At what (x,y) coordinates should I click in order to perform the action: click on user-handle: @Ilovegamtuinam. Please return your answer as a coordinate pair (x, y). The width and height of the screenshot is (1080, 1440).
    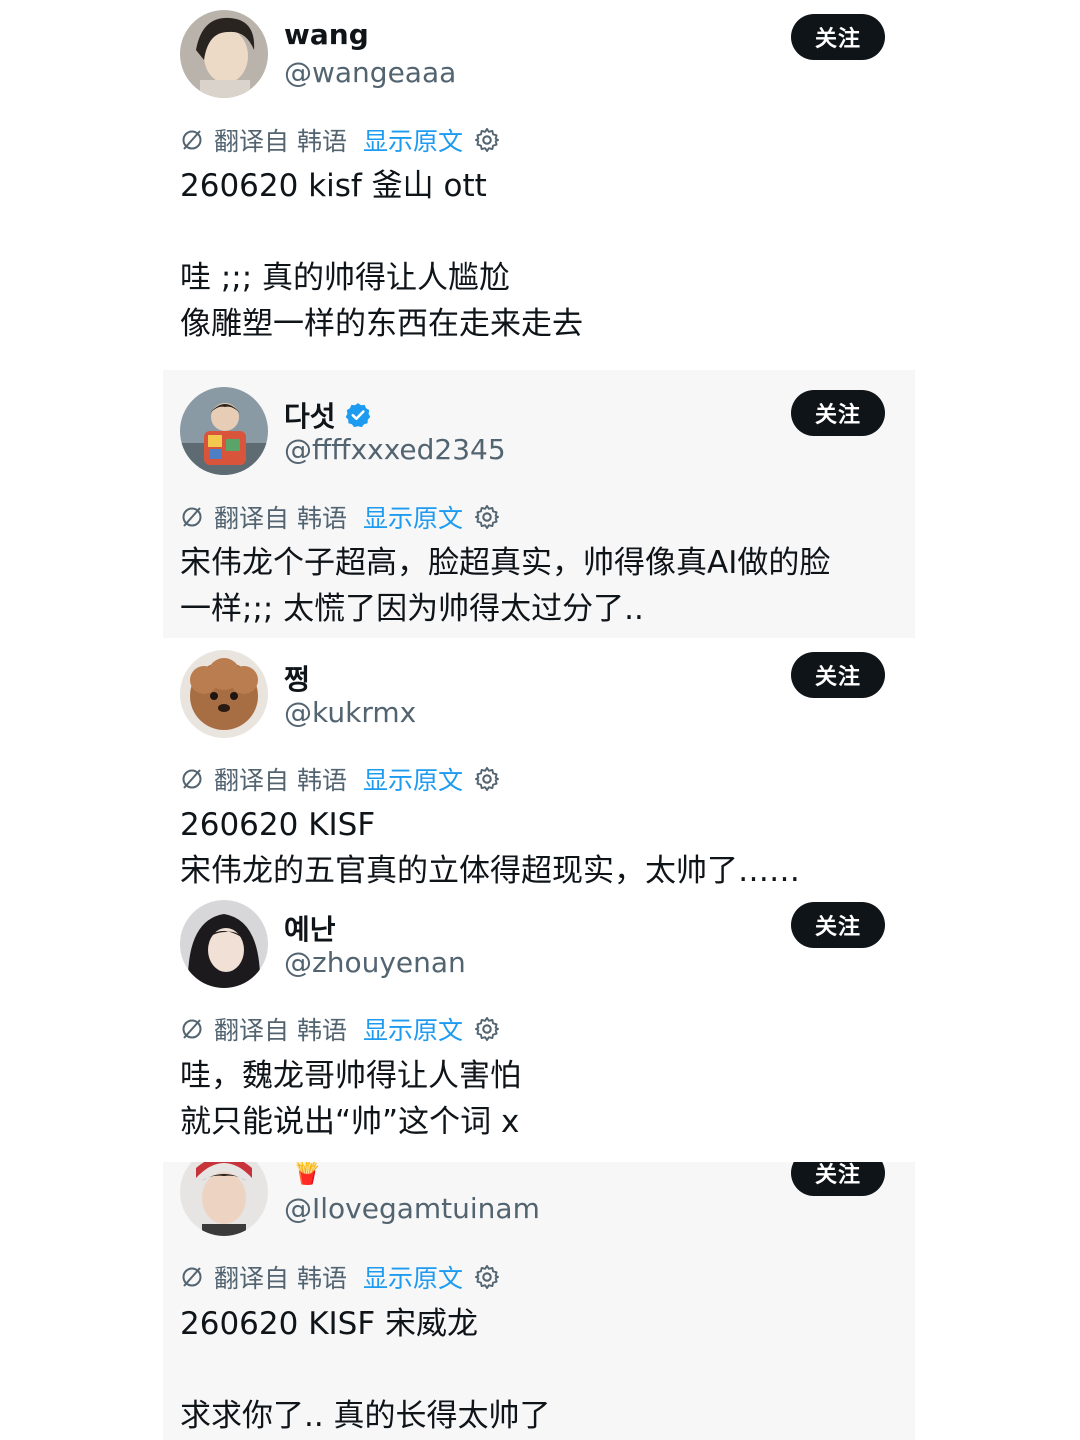
    Looking at the image, I should click on (412, 1208).